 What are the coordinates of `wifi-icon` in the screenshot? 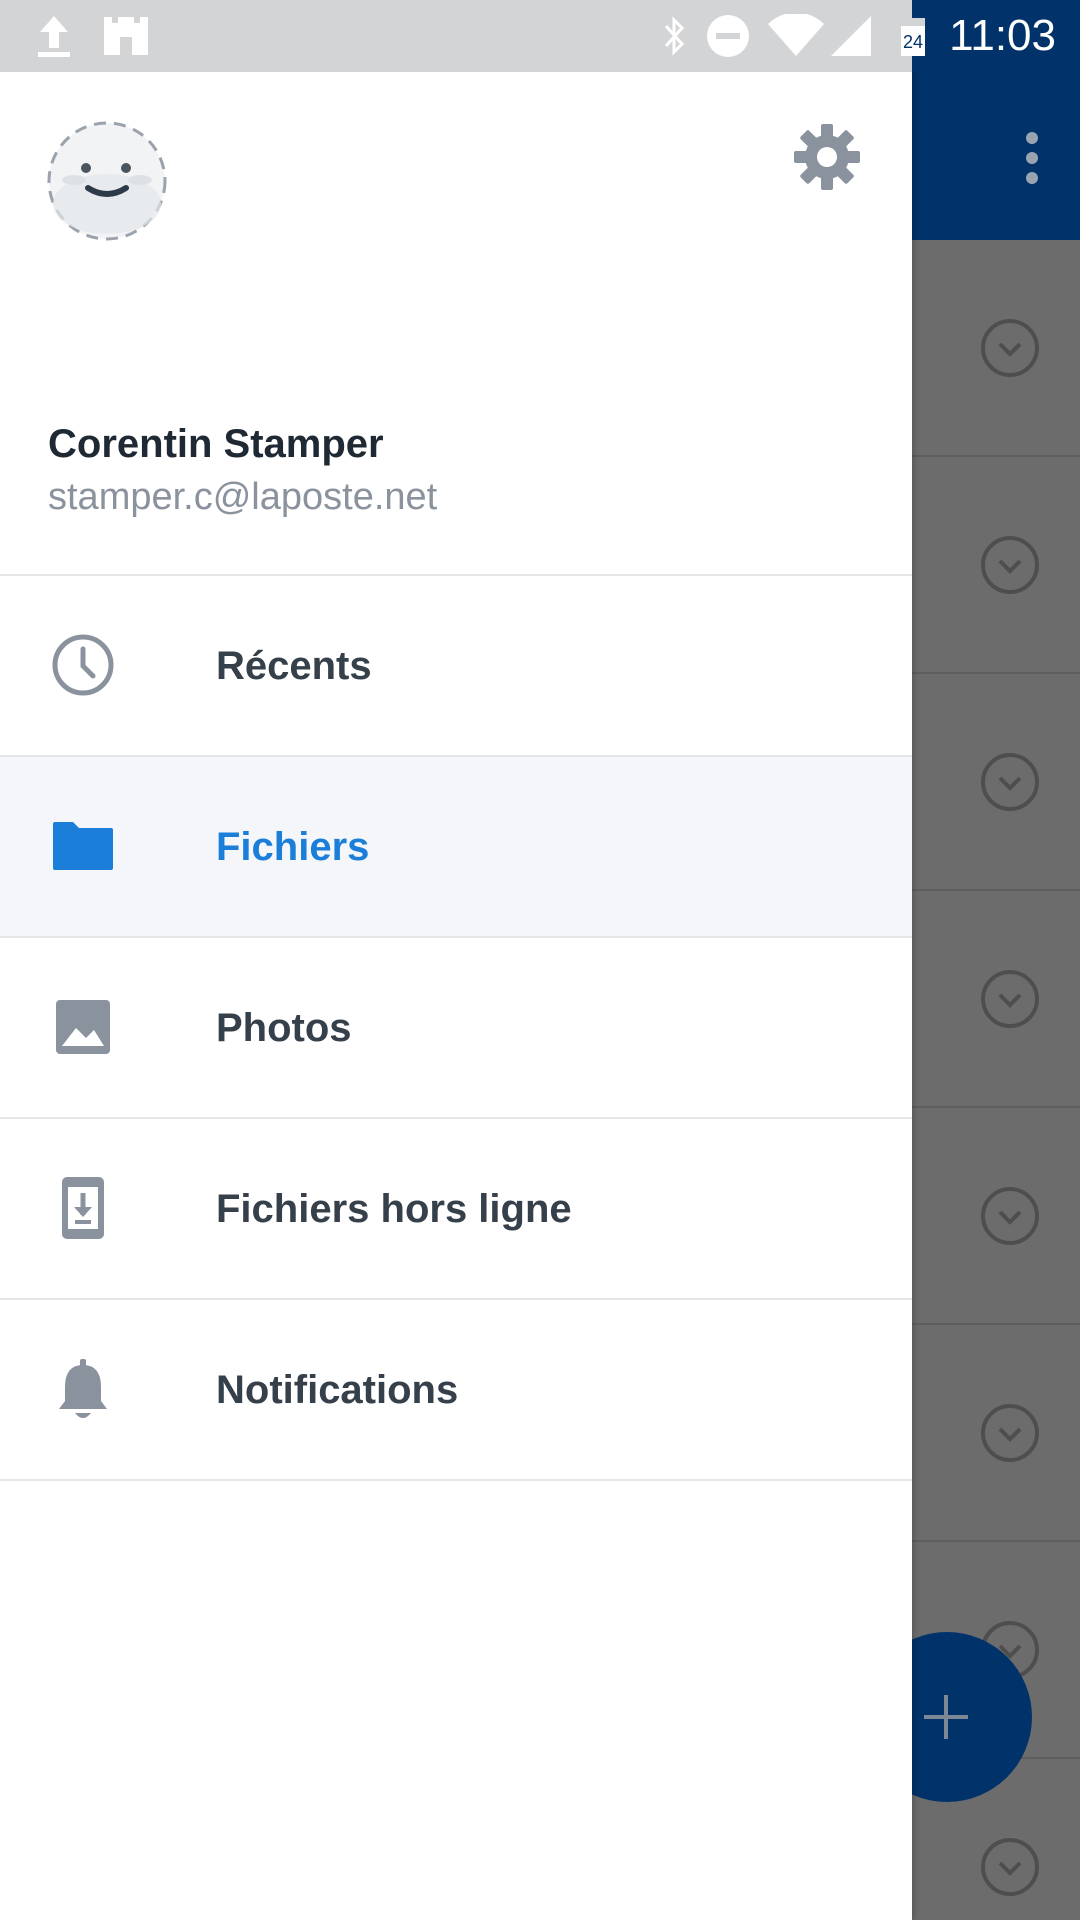 It's located at (796, 36).